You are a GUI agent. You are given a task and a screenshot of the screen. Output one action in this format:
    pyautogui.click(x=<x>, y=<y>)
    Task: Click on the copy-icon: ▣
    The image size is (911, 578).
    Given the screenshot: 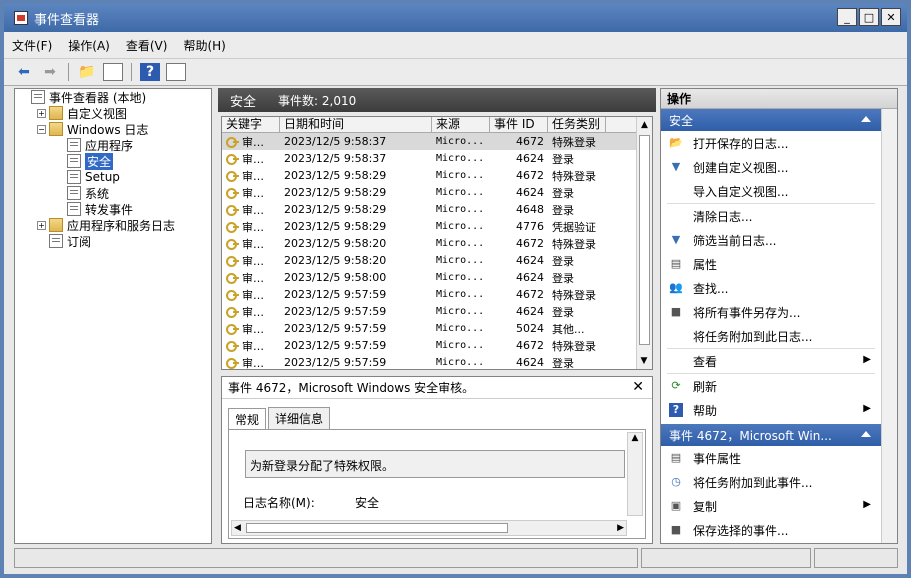 What is the action you would take?
    pyautogui.click(x=676, y=505)
    